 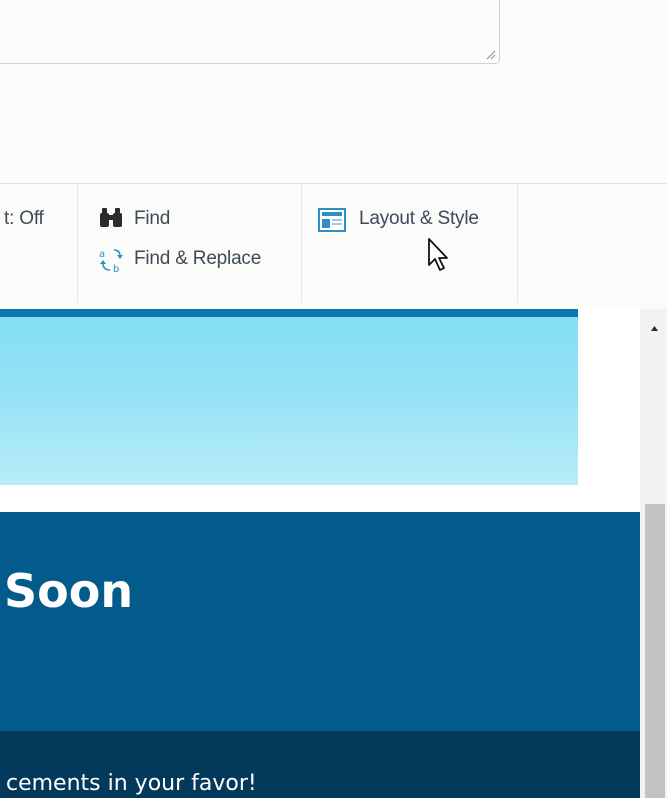 What do you see at coordinates (419, 219) in the screenshot?
I see `layout-style-button: Layout & Style` at bounding box center [419, 219].